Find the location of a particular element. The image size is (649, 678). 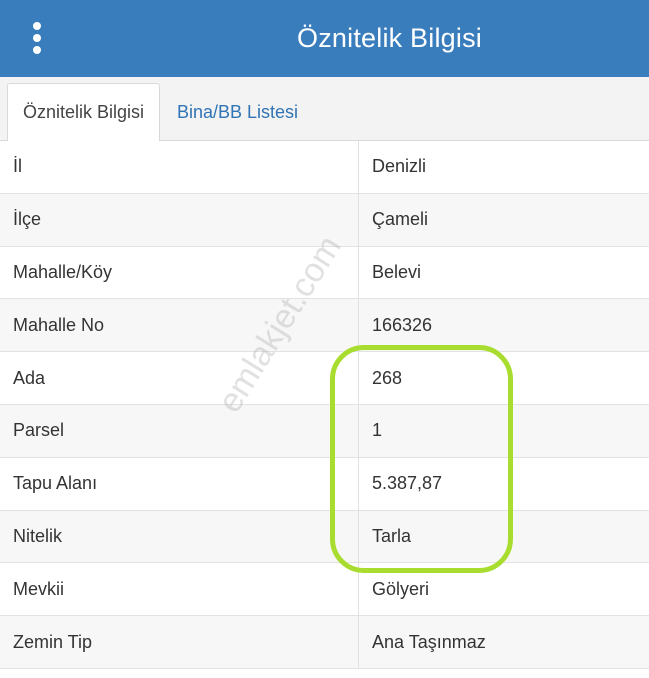

row-value: Belevi is located at coordinates (397, 271).